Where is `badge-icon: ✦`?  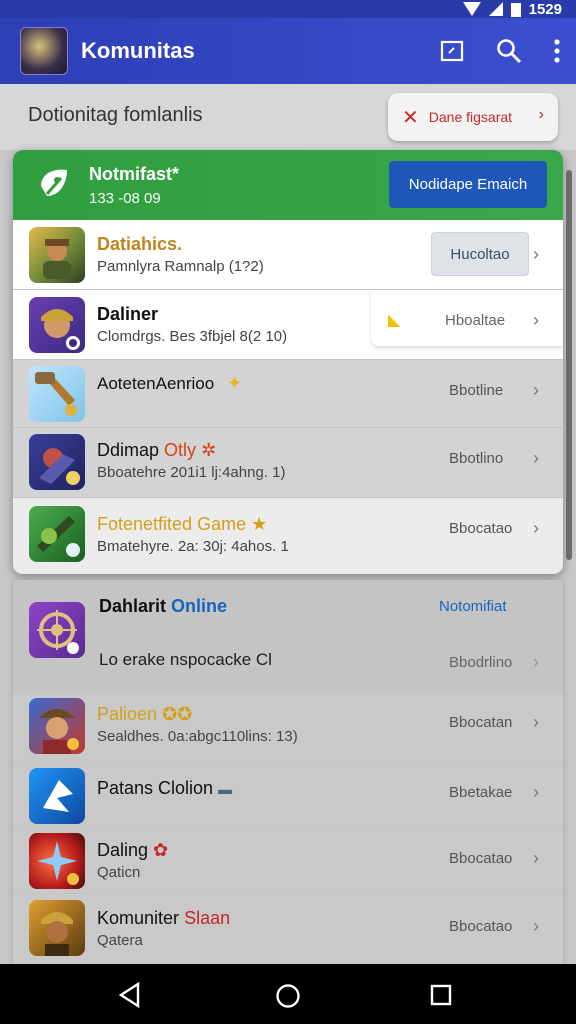 badge-icon: ✦ is located at coordinates (235, 383).